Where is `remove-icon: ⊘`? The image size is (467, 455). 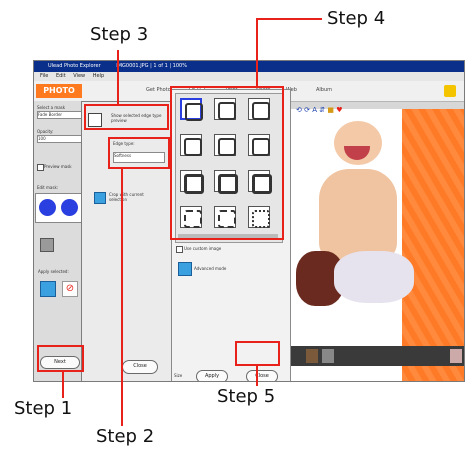
remove-icon: ⊘ is located at coordinates (70, 289).